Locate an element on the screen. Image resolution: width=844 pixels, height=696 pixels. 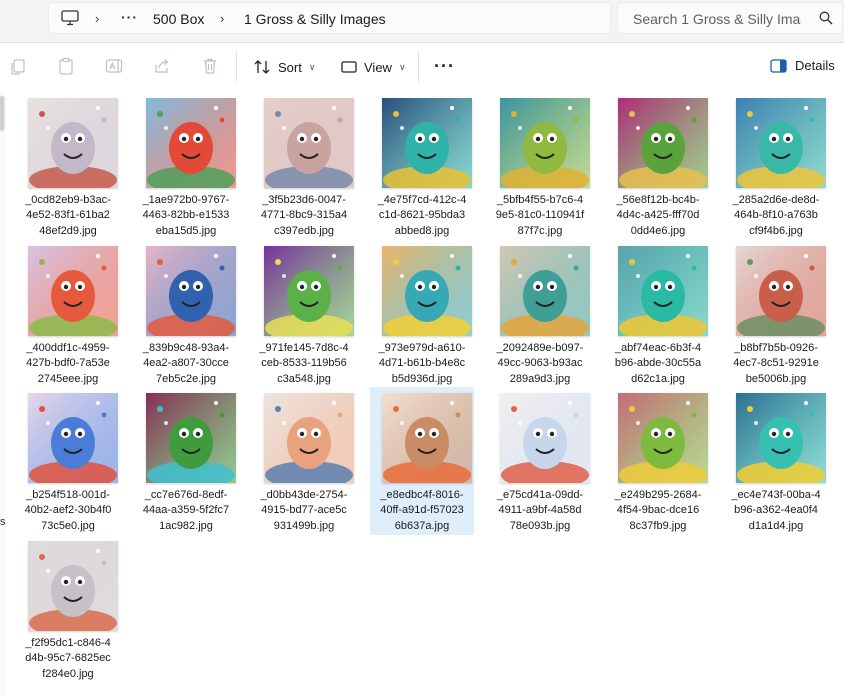
search-input: Search 1 Gross & Silly Images is located at coordinates (717, 19).